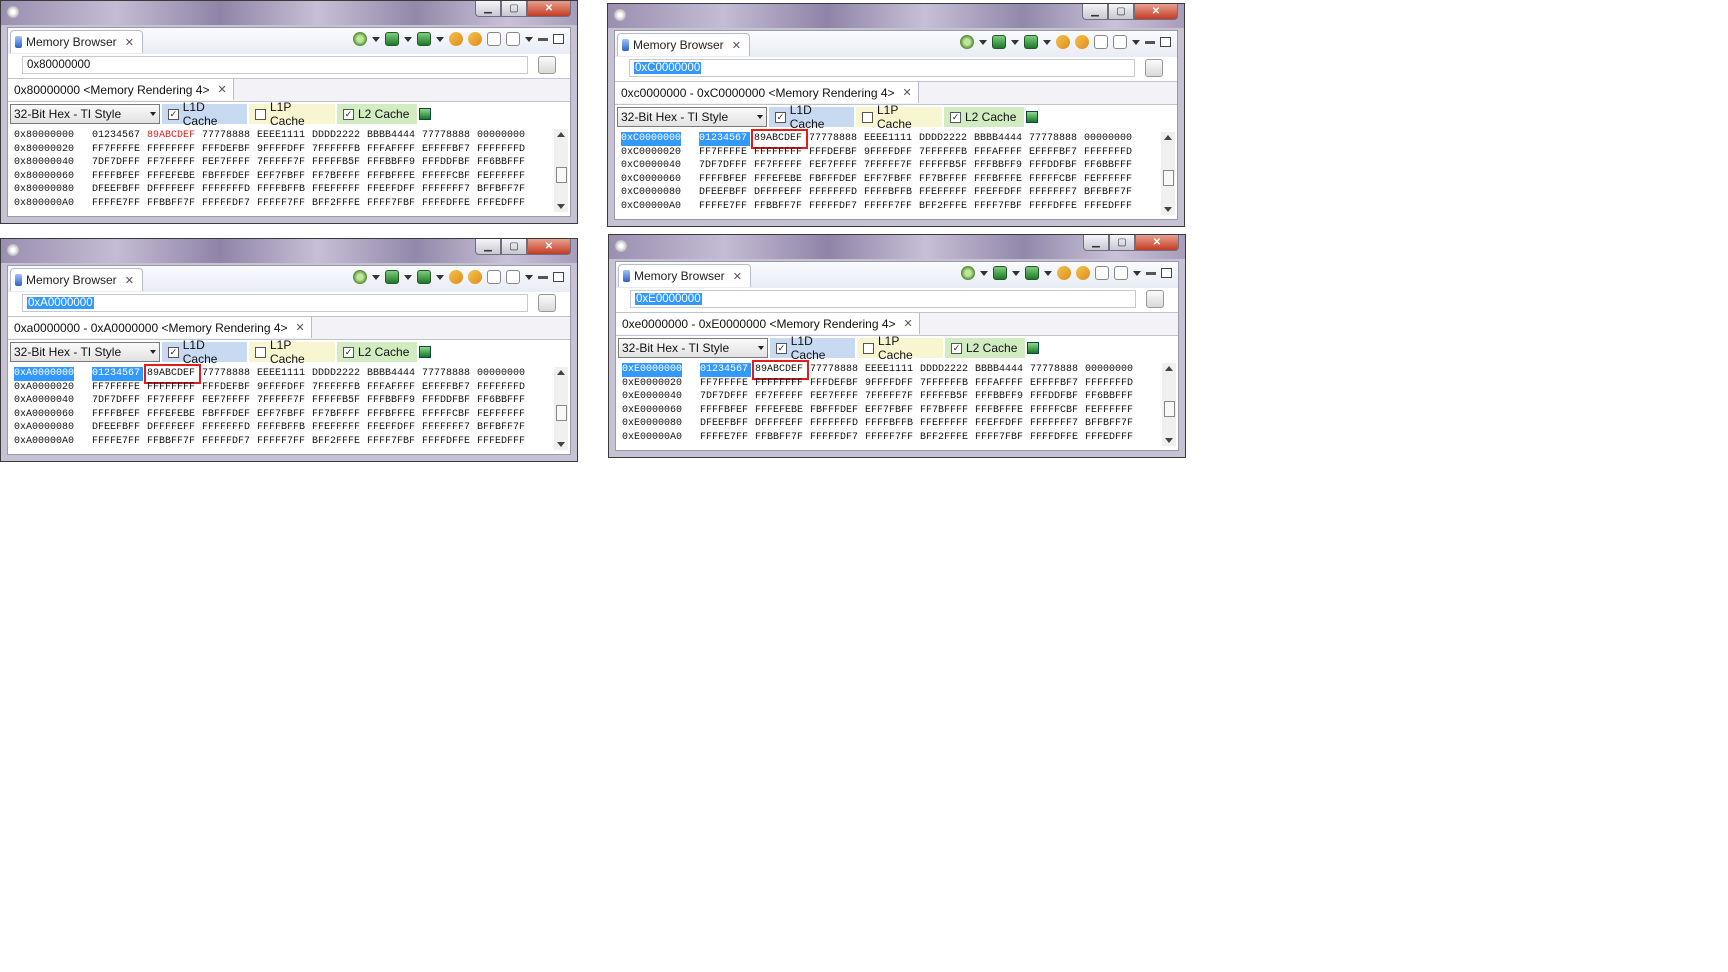 The width and height of the screenshot is (1728, 972). Describe the element at coordinates (945, 384) in the screenshot. I see `memory-word: 7FFFFFFB` at that location.